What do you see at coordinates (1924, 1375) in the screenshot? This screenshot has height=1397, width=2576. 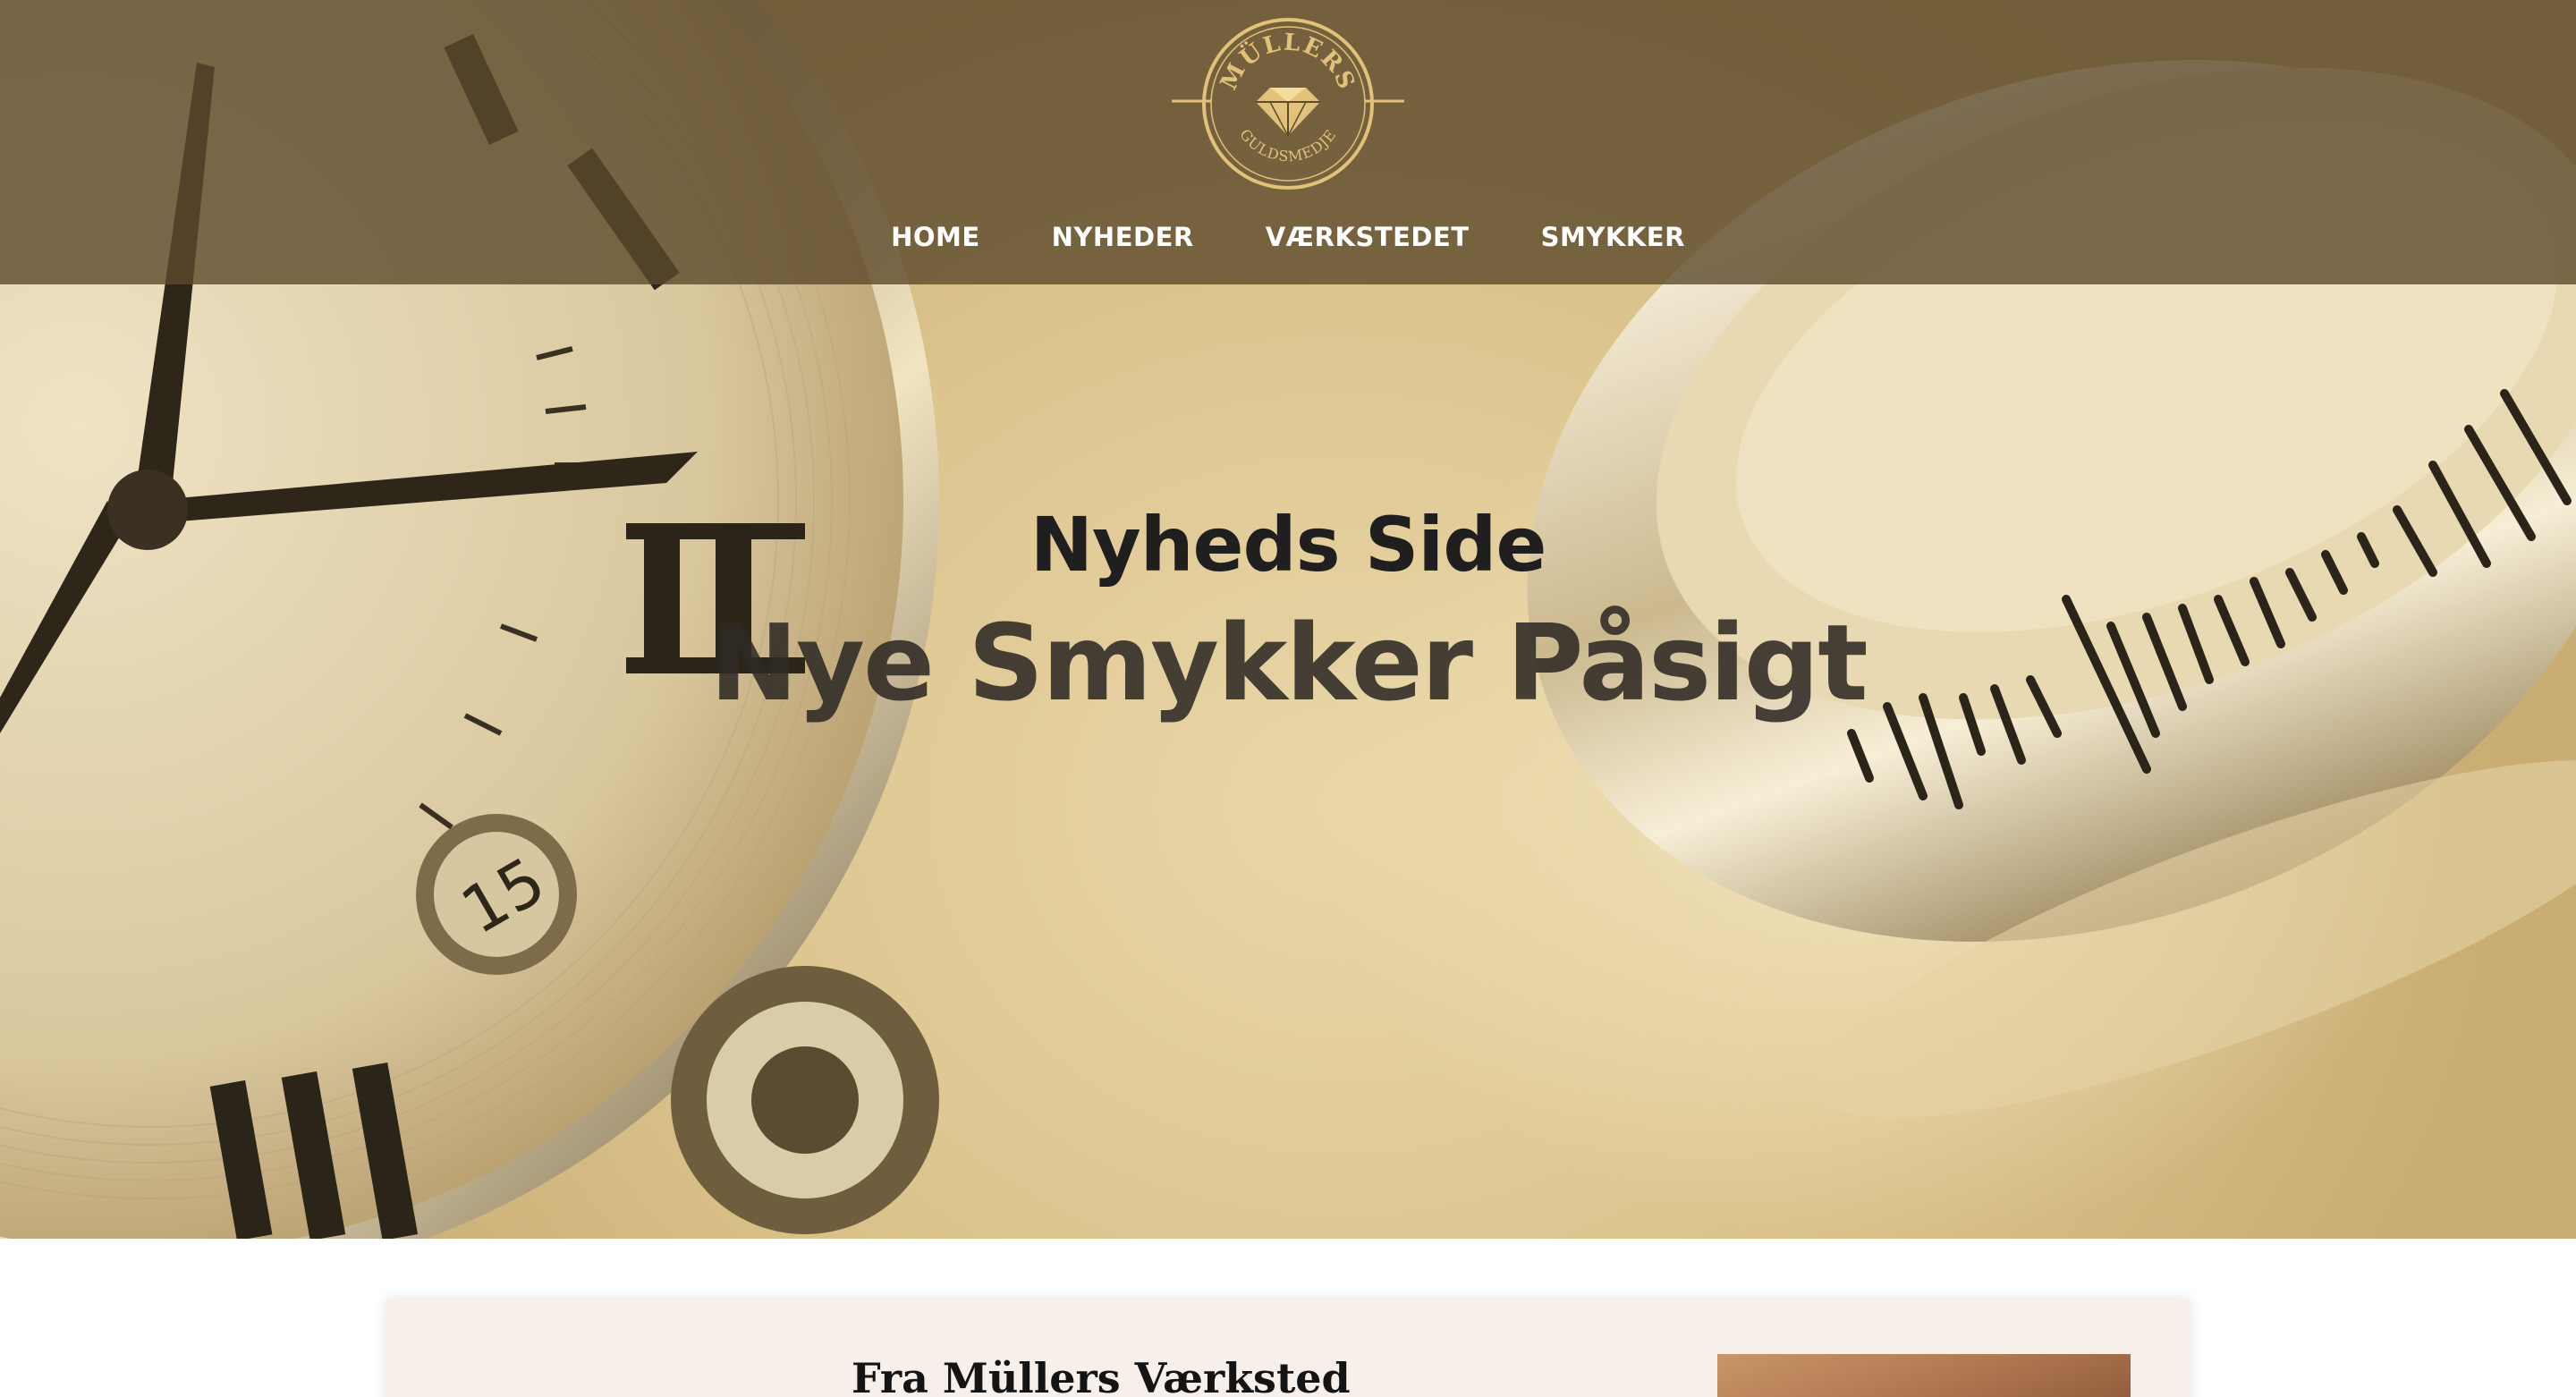 I see `jewelry-image` at bounding box center [1924, 1375].